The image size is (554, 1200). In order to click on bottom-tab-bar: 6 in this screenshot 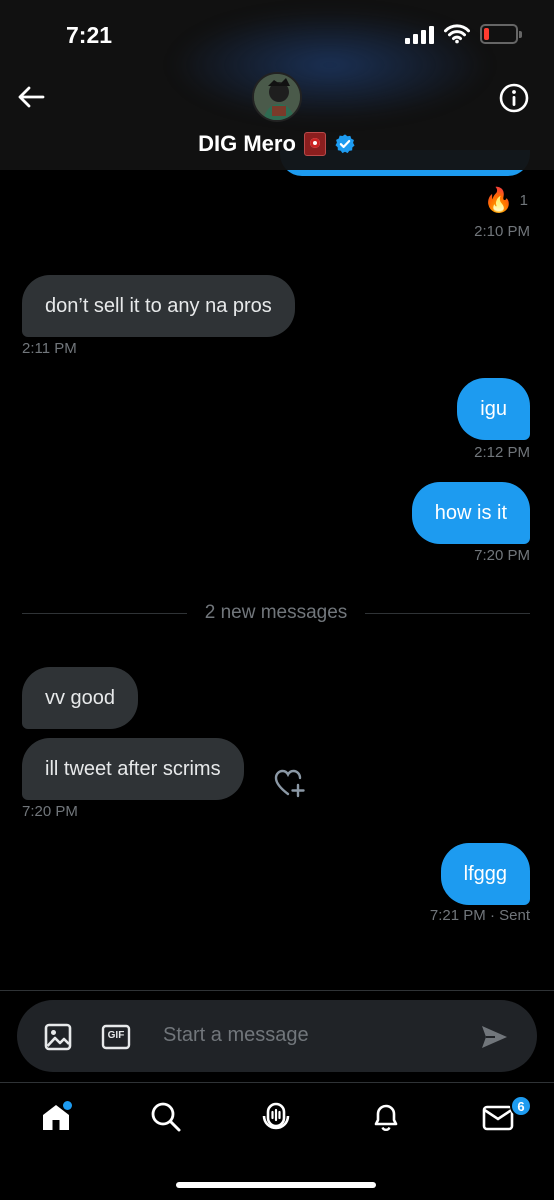, I will do `click(277, 1141)`.